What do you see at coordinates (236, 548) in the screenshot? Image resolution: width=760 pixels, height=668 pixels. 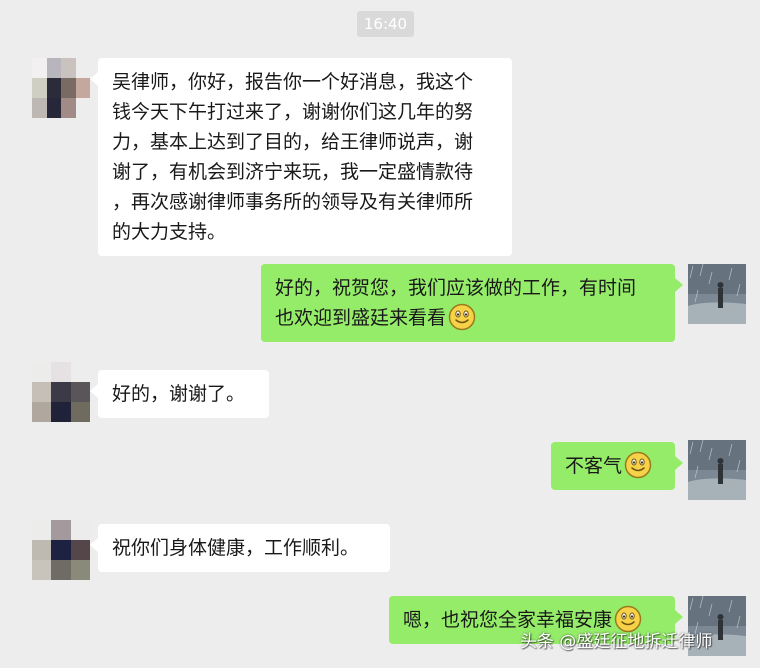 I see `message-line: 祝你们身体健康，工作顺利。` at bounding box center [236, 548].